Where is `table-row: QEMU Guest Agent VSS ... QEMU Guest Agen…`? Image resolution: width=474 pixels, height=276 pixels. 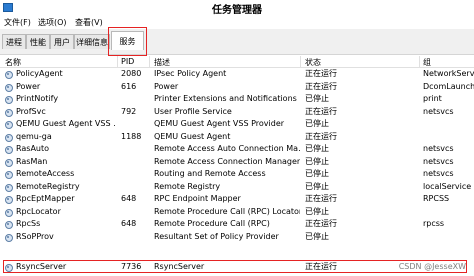
table-row: QEMU Guest Agent VSS ... QEMU Guest Agen… is located at coordinates (237, 124).